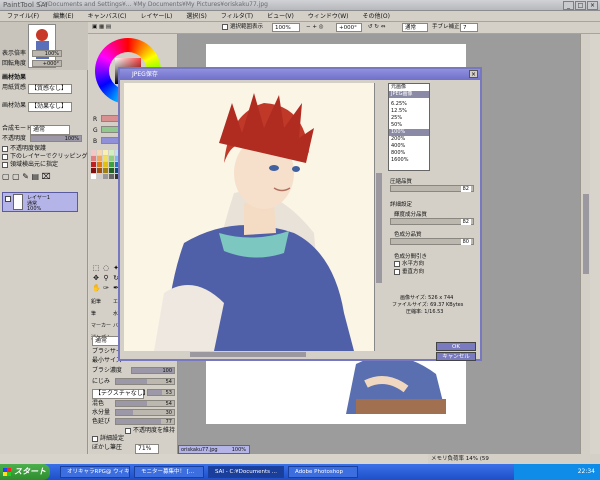  Describe the element at coordinates (349, 27) in the screenshot. I see `rotation-select: +000°` at that location.